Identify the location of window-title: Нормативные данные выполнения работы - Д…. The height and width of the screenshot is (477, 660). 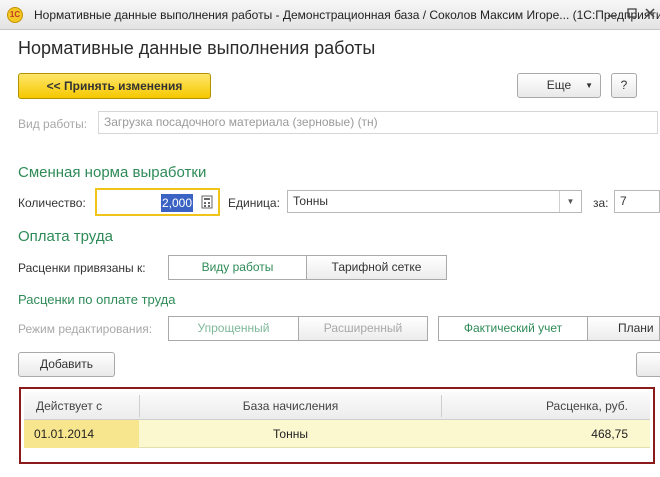
(347, 15).